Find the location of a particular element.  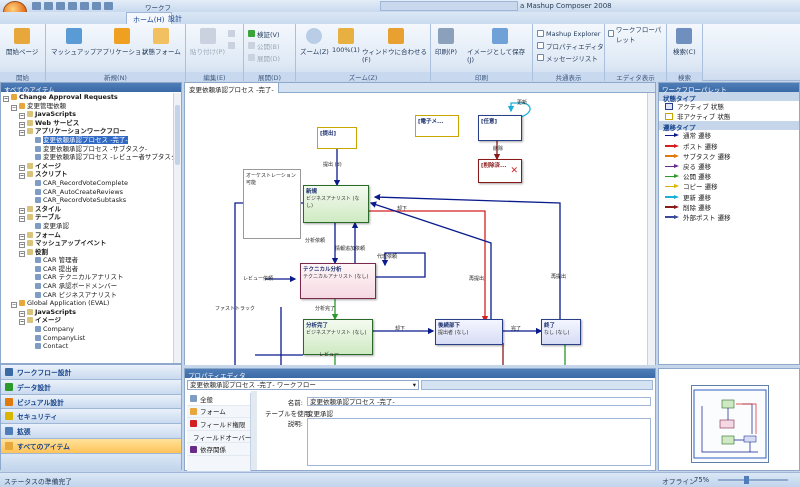

tree-item: −Company is located at coordinates (87, 329).